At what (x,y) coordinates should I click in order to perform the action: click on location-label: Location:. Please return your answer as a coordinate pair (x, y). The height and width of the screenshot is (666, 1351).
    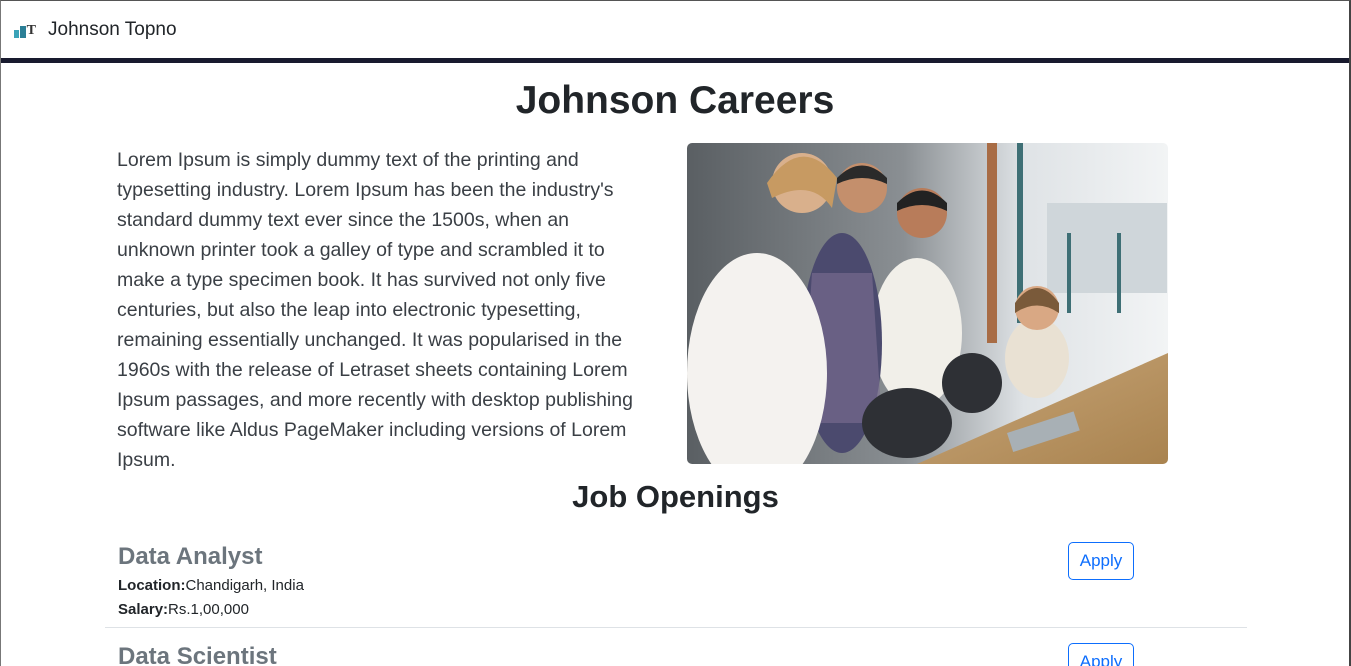
    Looking at the image, I should click on (152, 585).